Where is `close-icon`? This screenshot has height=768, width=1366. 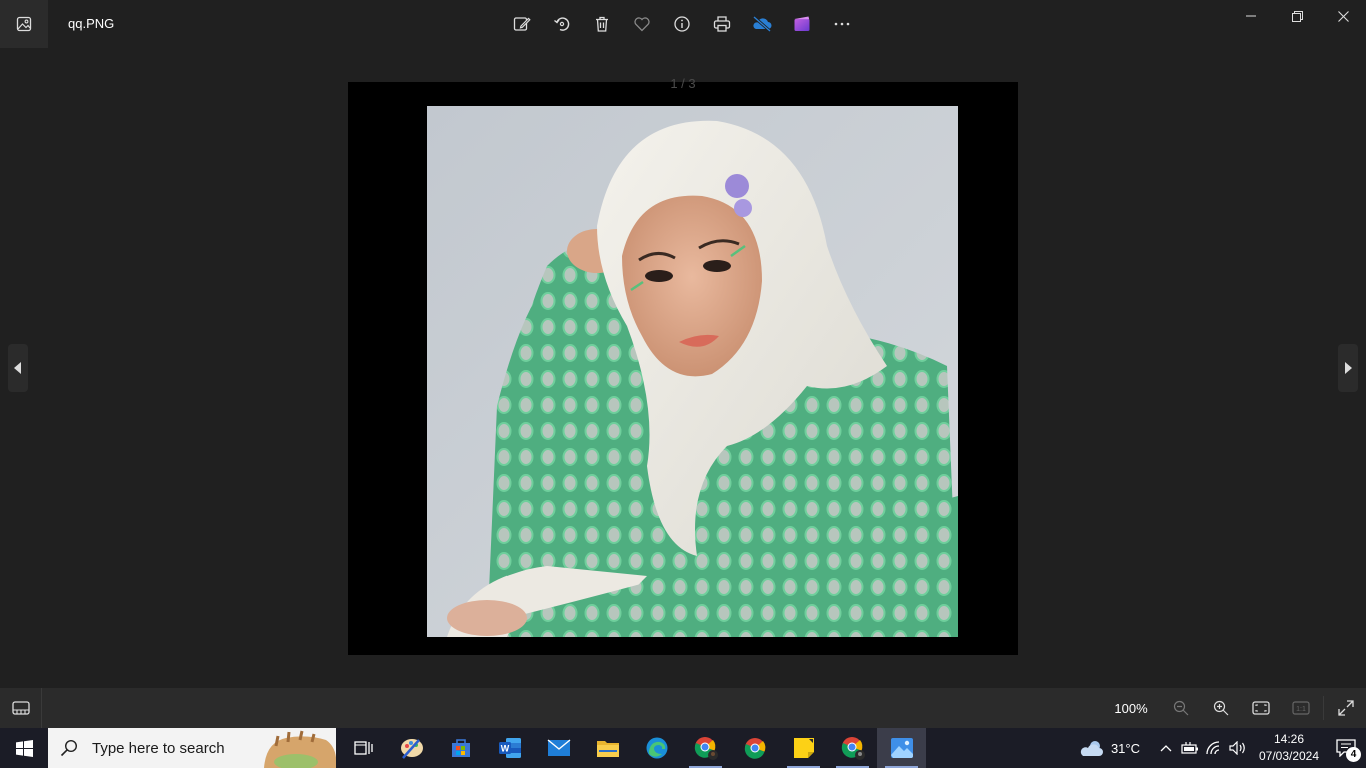 close-icon is located at coordinates (1343, 16).